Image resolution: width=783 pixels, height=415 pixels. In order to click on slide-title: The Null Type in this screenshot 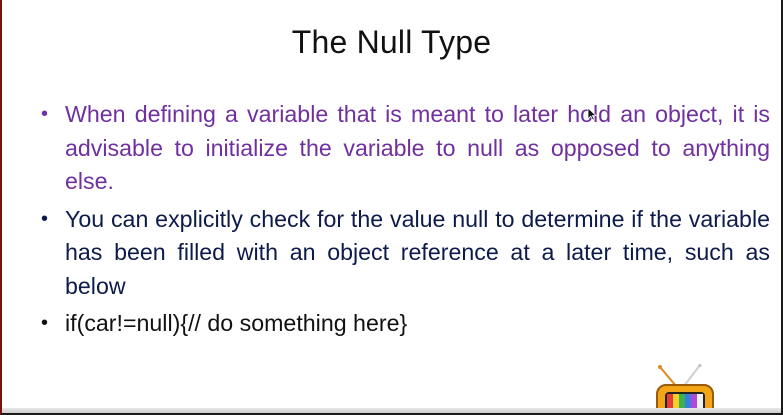, I will do `click(391, 42)`.